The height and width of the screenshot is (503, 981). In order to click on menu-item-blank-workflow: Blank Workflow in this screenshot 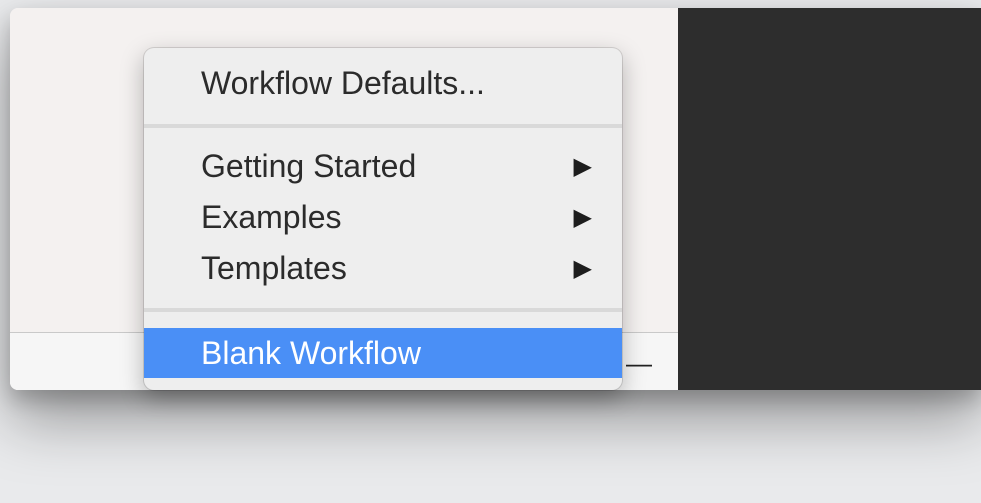, I will do `click(383, 353)`.